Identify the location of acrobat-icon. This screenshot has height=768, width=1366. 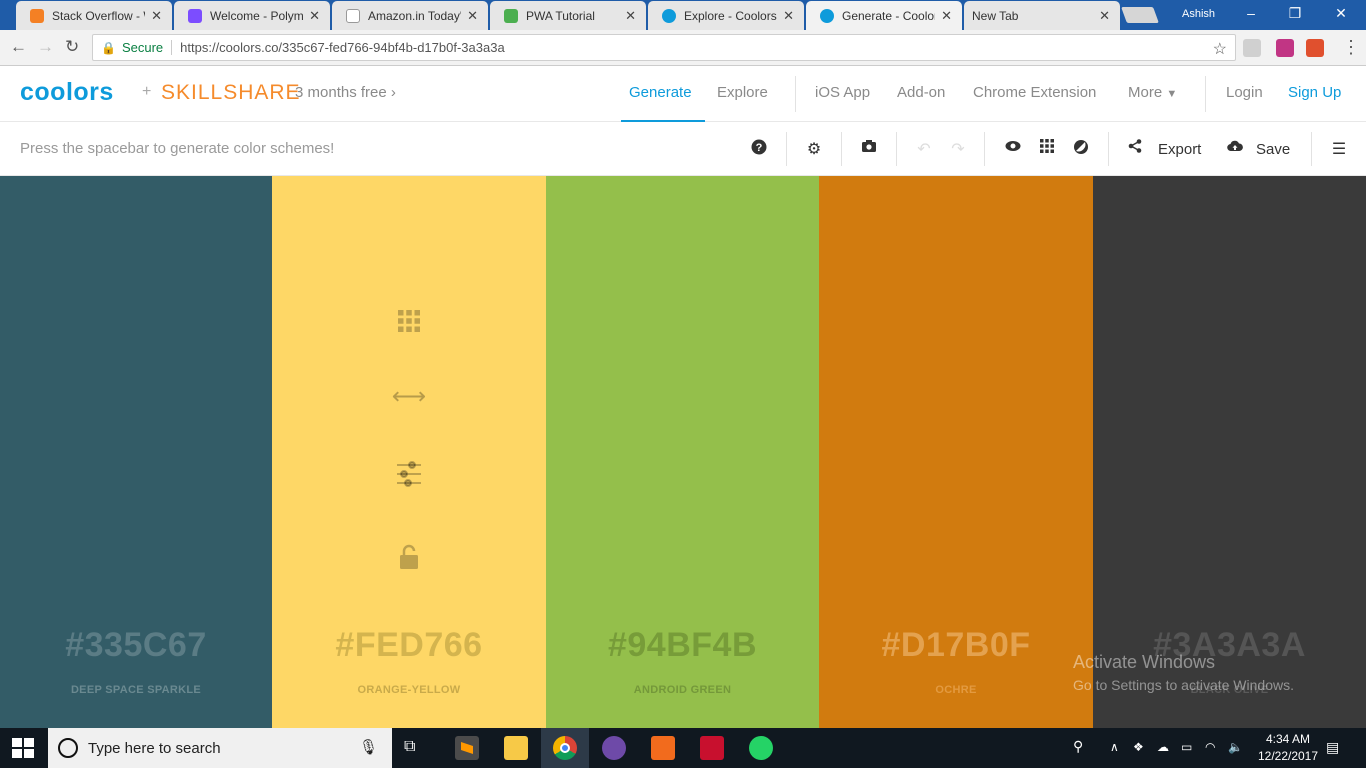
(712, 748).